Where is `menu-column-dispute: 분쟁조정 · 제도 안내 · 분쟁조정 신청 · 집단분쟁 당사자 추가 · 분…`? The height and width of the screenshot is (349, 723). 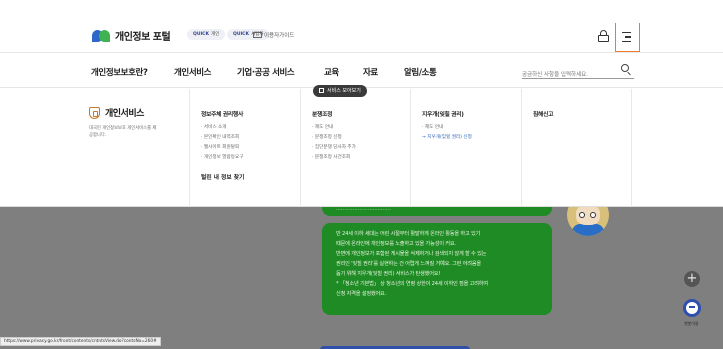 menu-column-dispute: 분쟁조정 · 제도 안내 · 분쟁조정 신청 · 집단분쟁 당사자 추가 · 분… is located at coordinates (355, 148).